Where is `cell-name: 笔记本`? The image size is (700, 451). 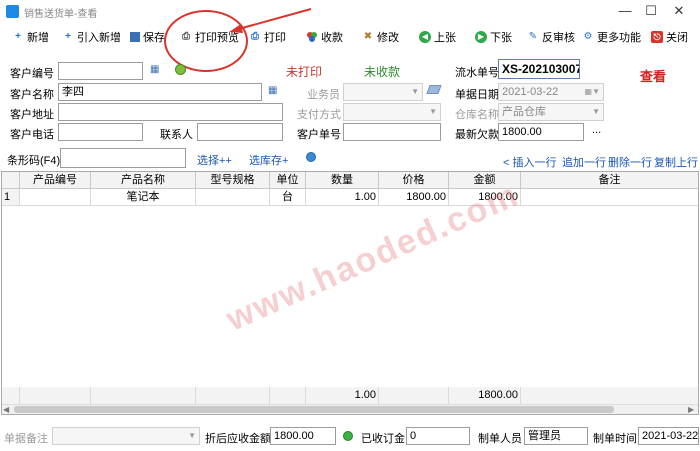
cell-name: 笔记本 is located at coordinates (143, 197).